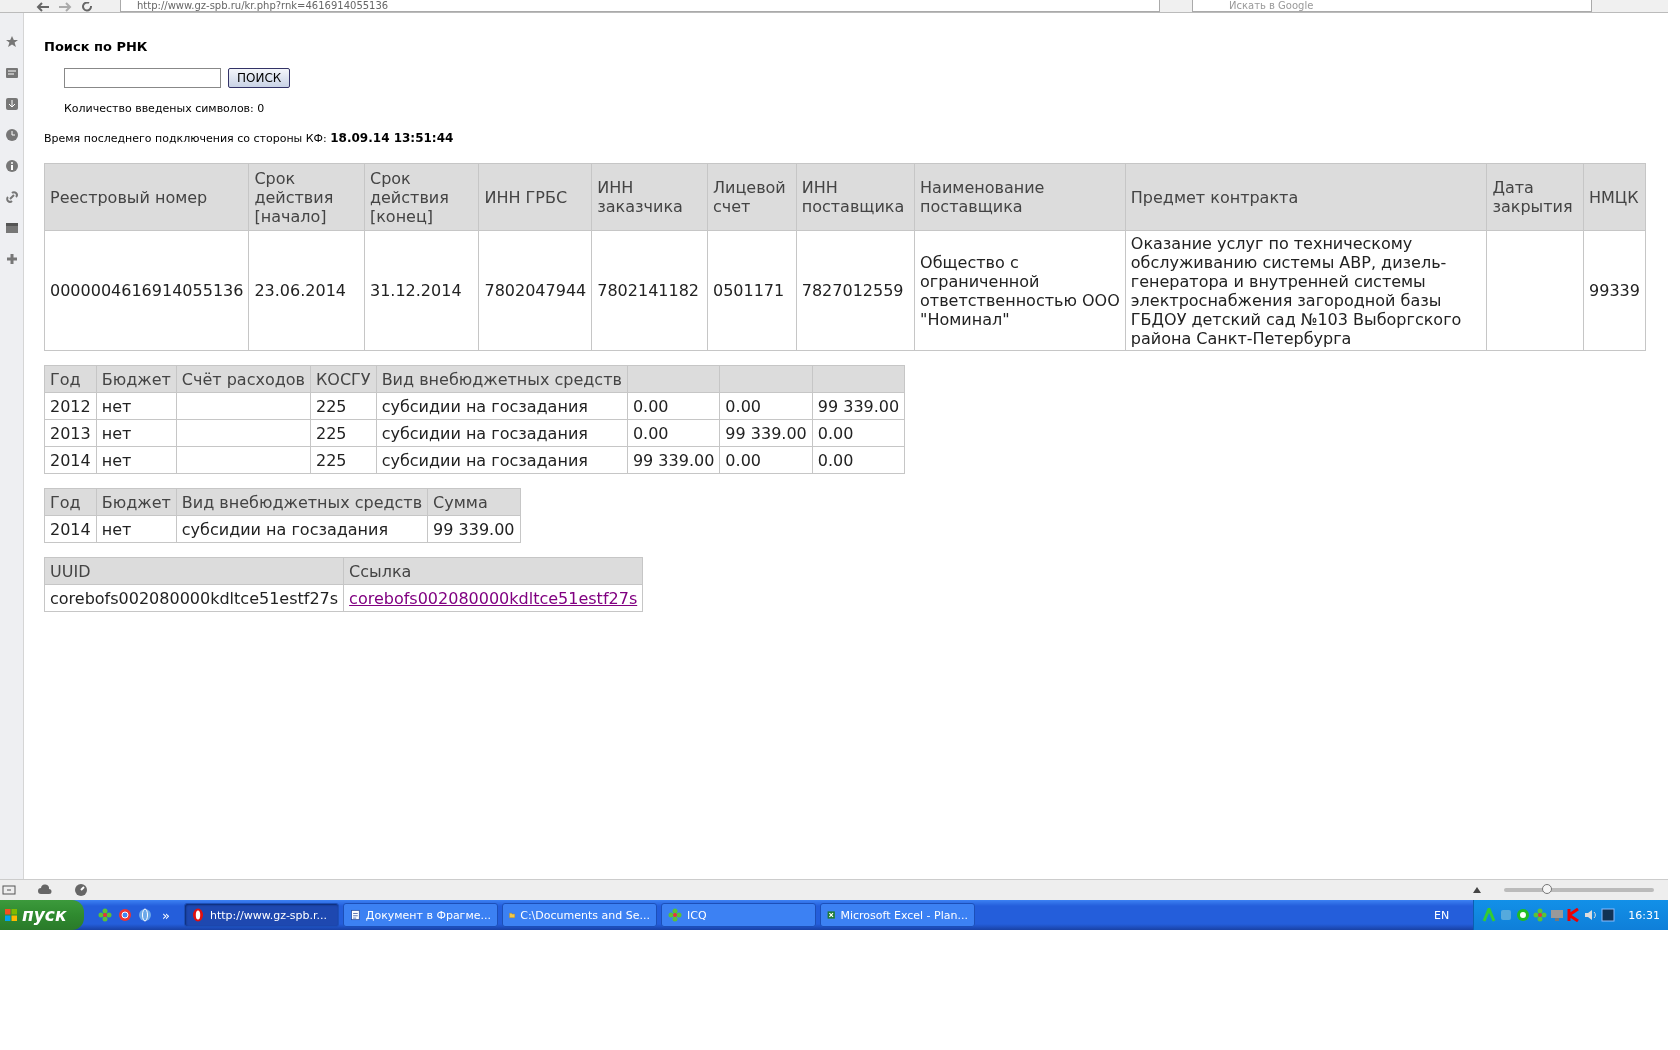  Describe the element at coordinates (752, 197) in the screenshot. I see `column-header: Лицевой счет` at that location.